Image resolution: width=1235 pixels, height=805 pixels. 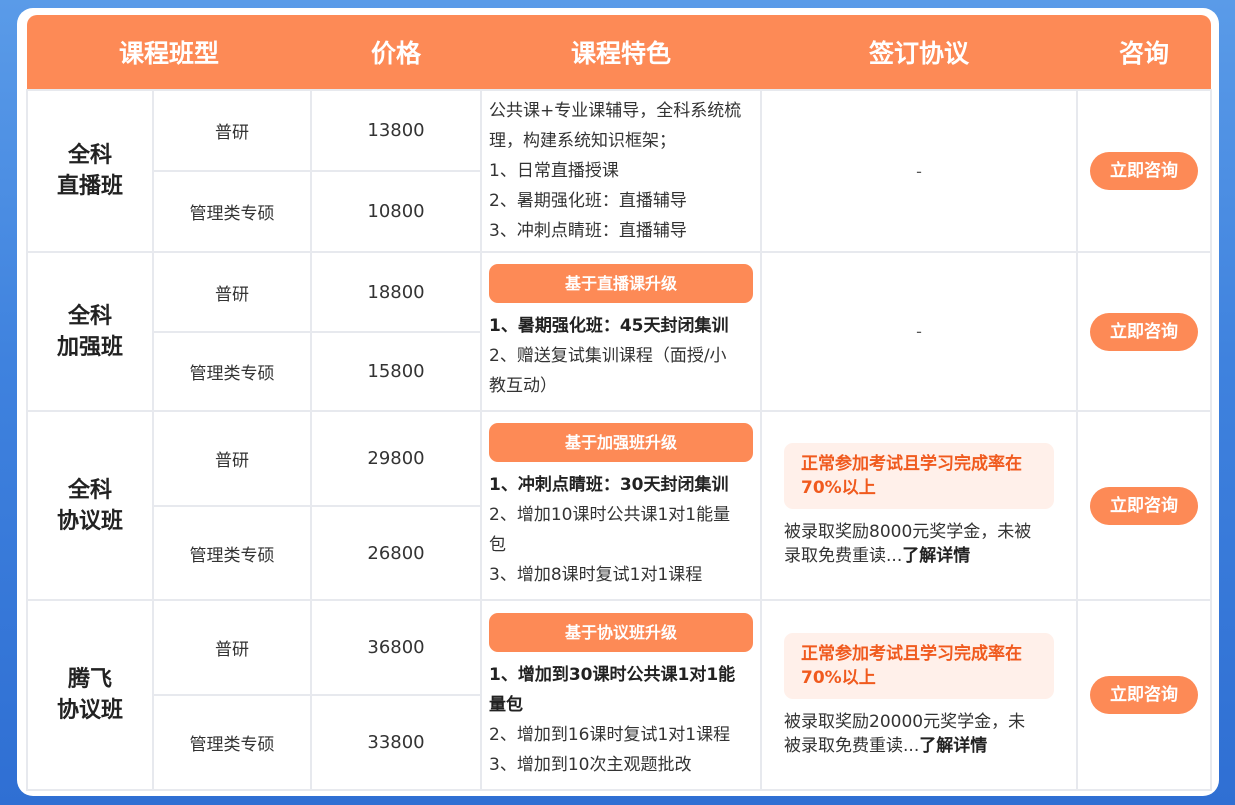 I want to click on upgrade-badge: 基于加强班升级, so click(x=621, y=442).